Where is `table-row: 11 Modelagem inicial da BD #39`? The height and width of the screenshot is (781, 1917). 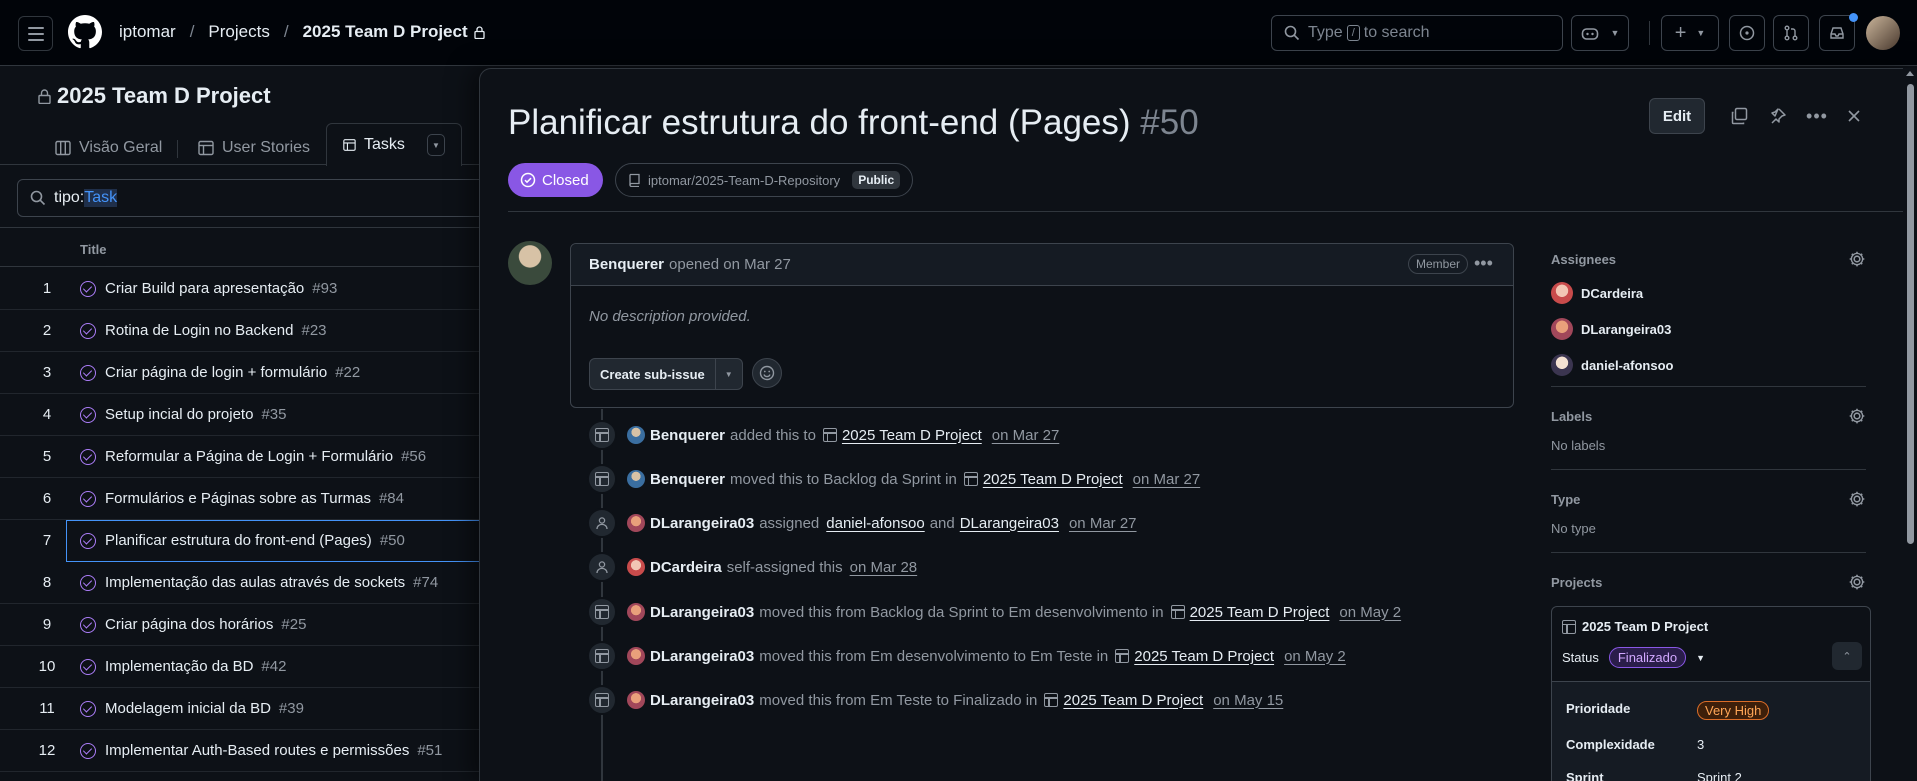 table-row: 11 Modelagem inicial da BD #39 is located at coordinates (240, 709).